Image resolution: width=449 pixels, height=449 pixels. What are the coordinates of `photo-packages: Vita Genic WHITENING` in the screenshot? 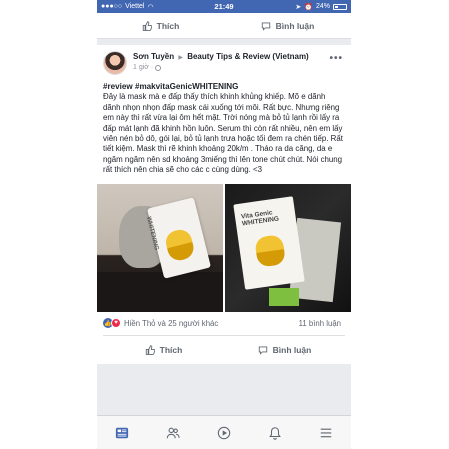 It's located at (288, 247).